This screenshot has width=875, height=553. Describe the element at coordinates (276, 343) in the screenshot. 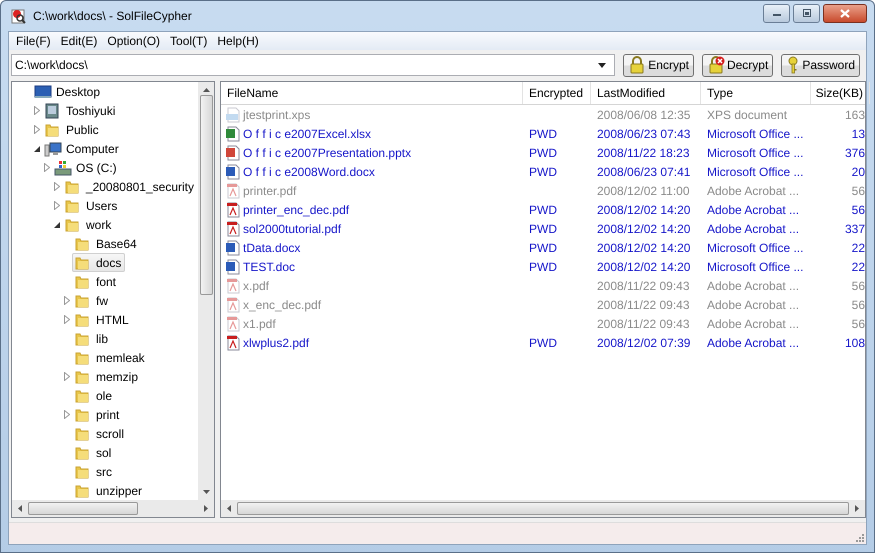

I see `file-name: xlwplus2.pdf` at that location.